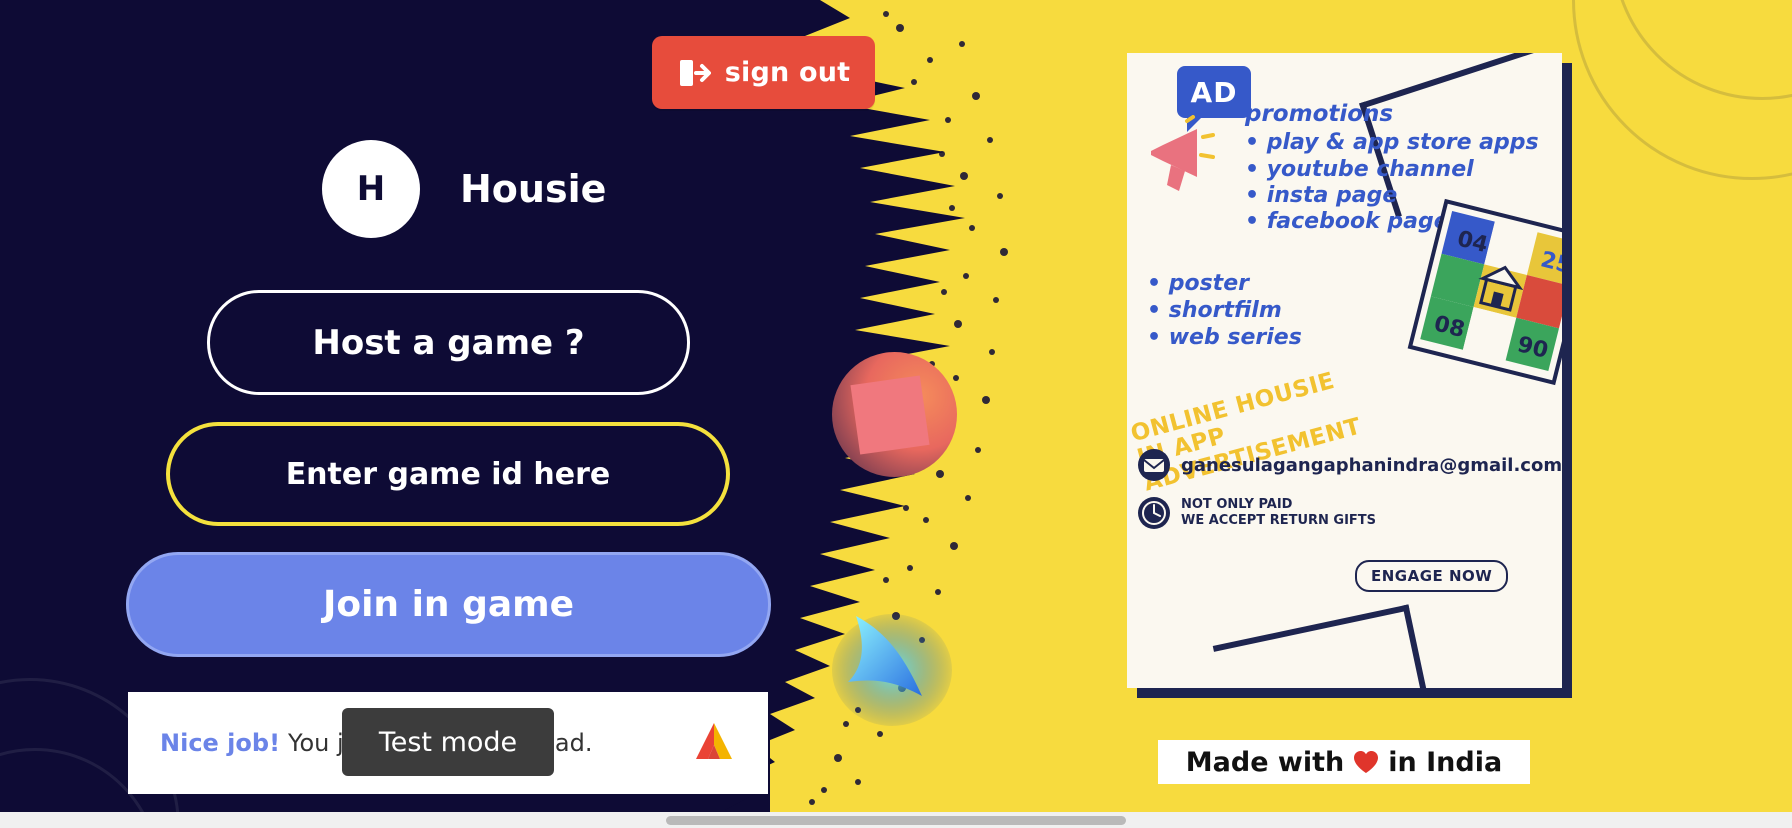  What do you see at coordinates (1371, 465) in the screenshot?
I see `poster-email: ganesulagangaphanindra@gmail.com` at bounding box center [1371, 465].